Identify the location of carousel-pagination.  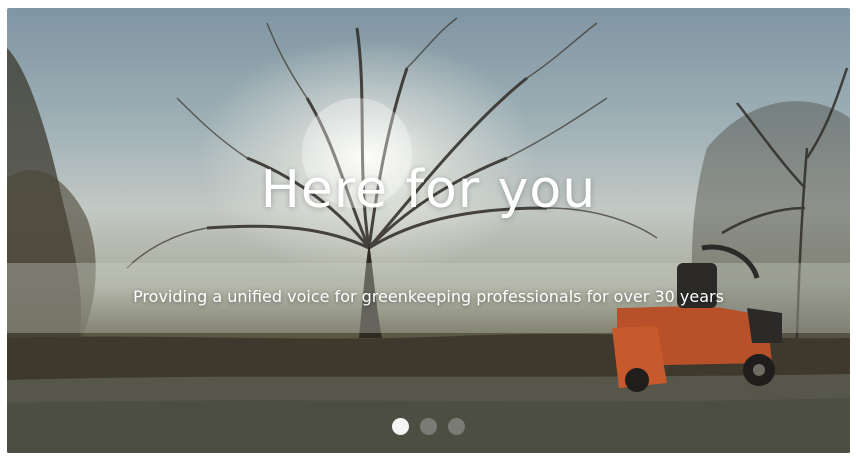
(428, 426).